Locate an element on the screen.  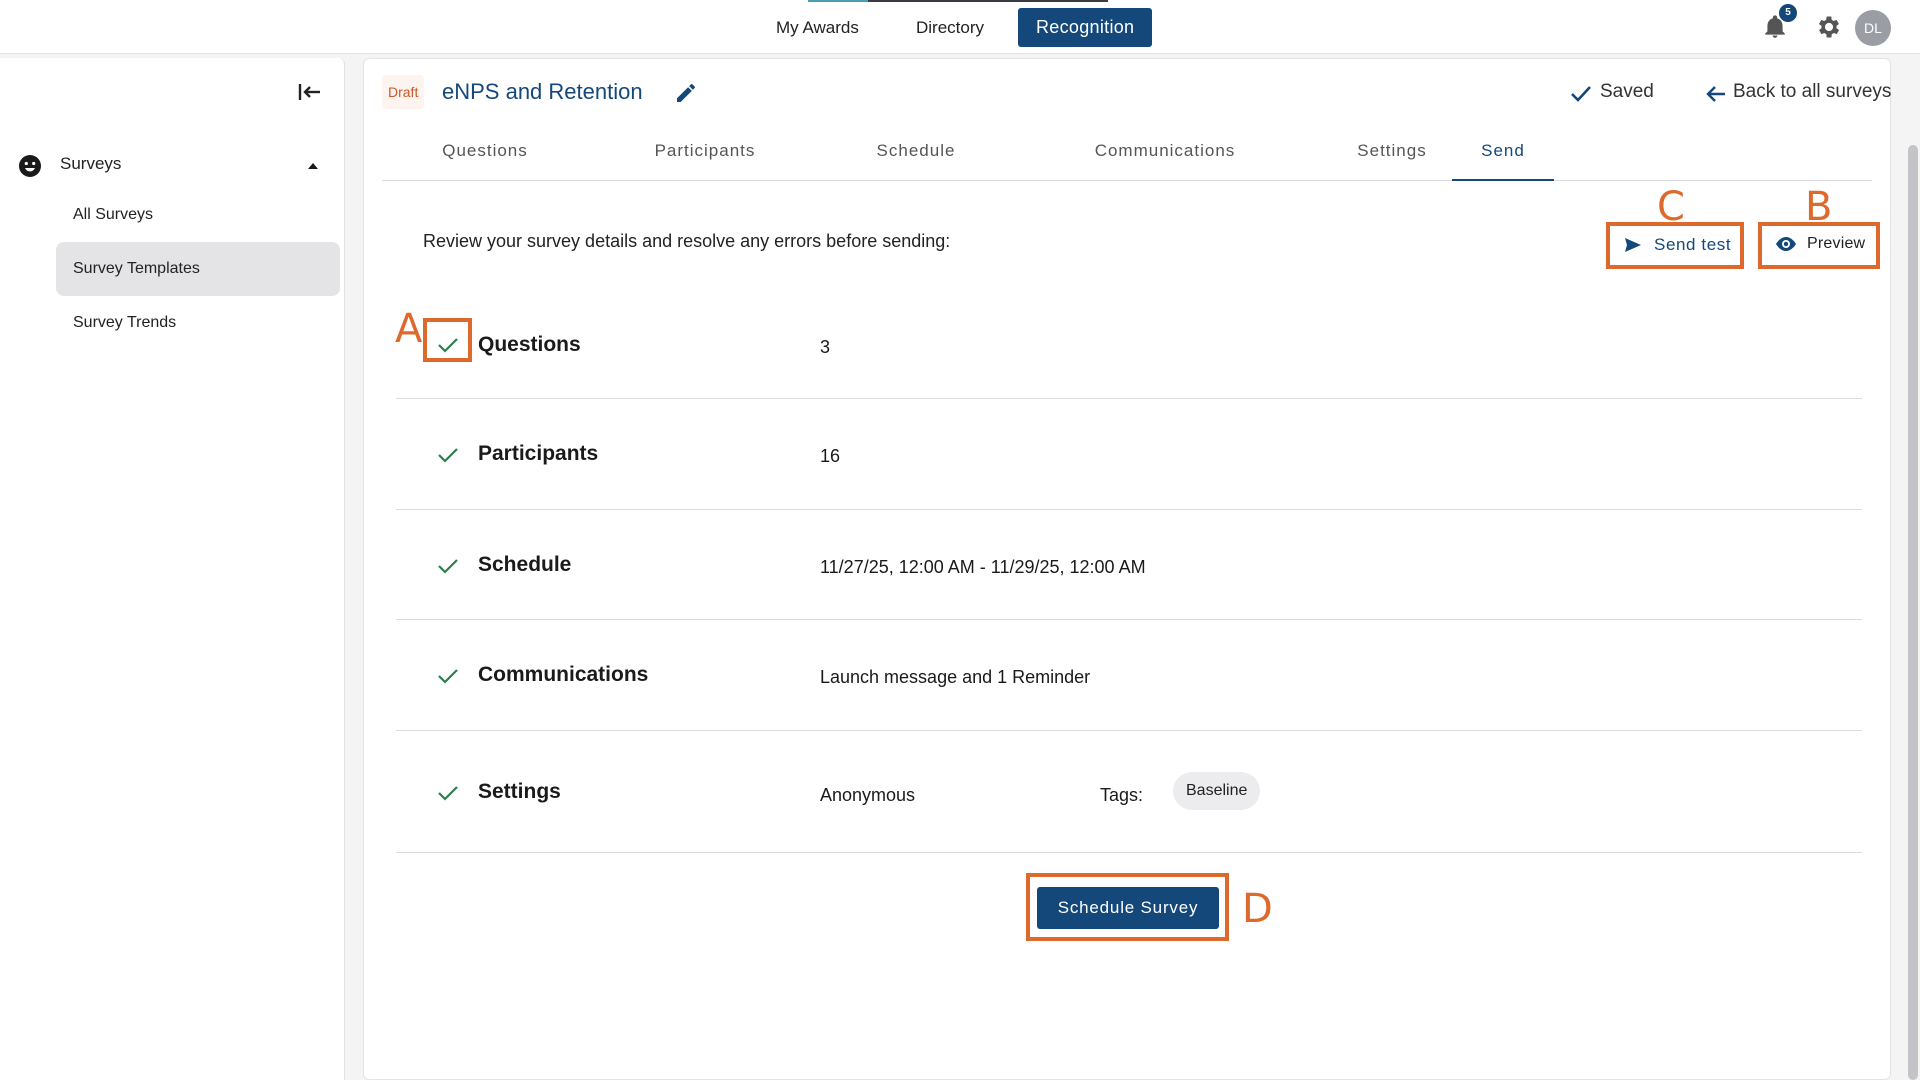
caret-up-icon is located at coordinates (313, 166).